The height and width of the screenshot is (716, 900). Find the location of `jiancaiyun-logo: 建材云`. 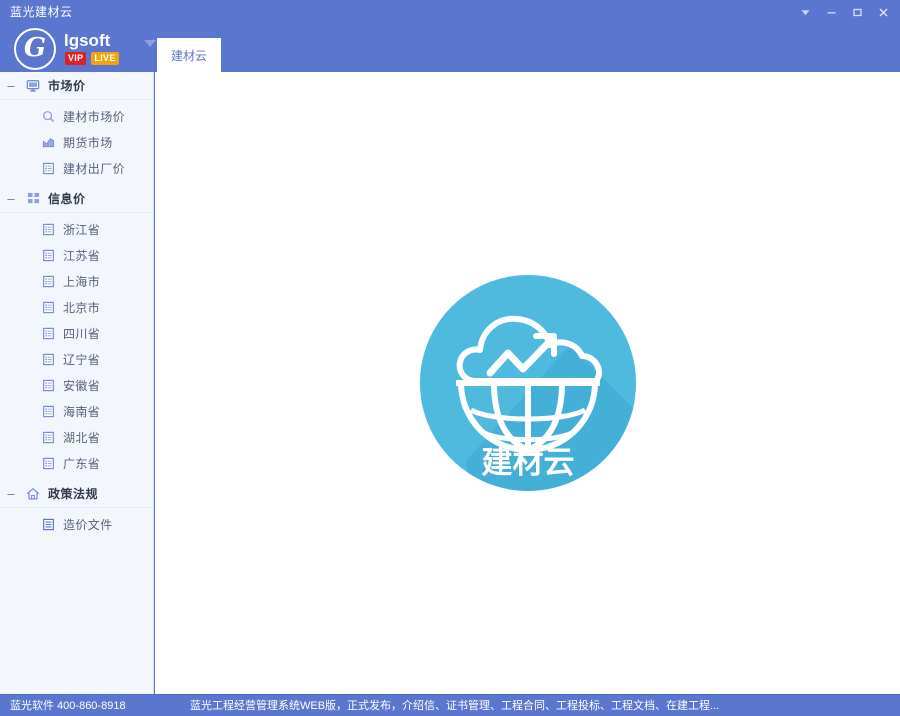

jiancaiyun-logo: 建材云 is located at coordinates (528, 383).